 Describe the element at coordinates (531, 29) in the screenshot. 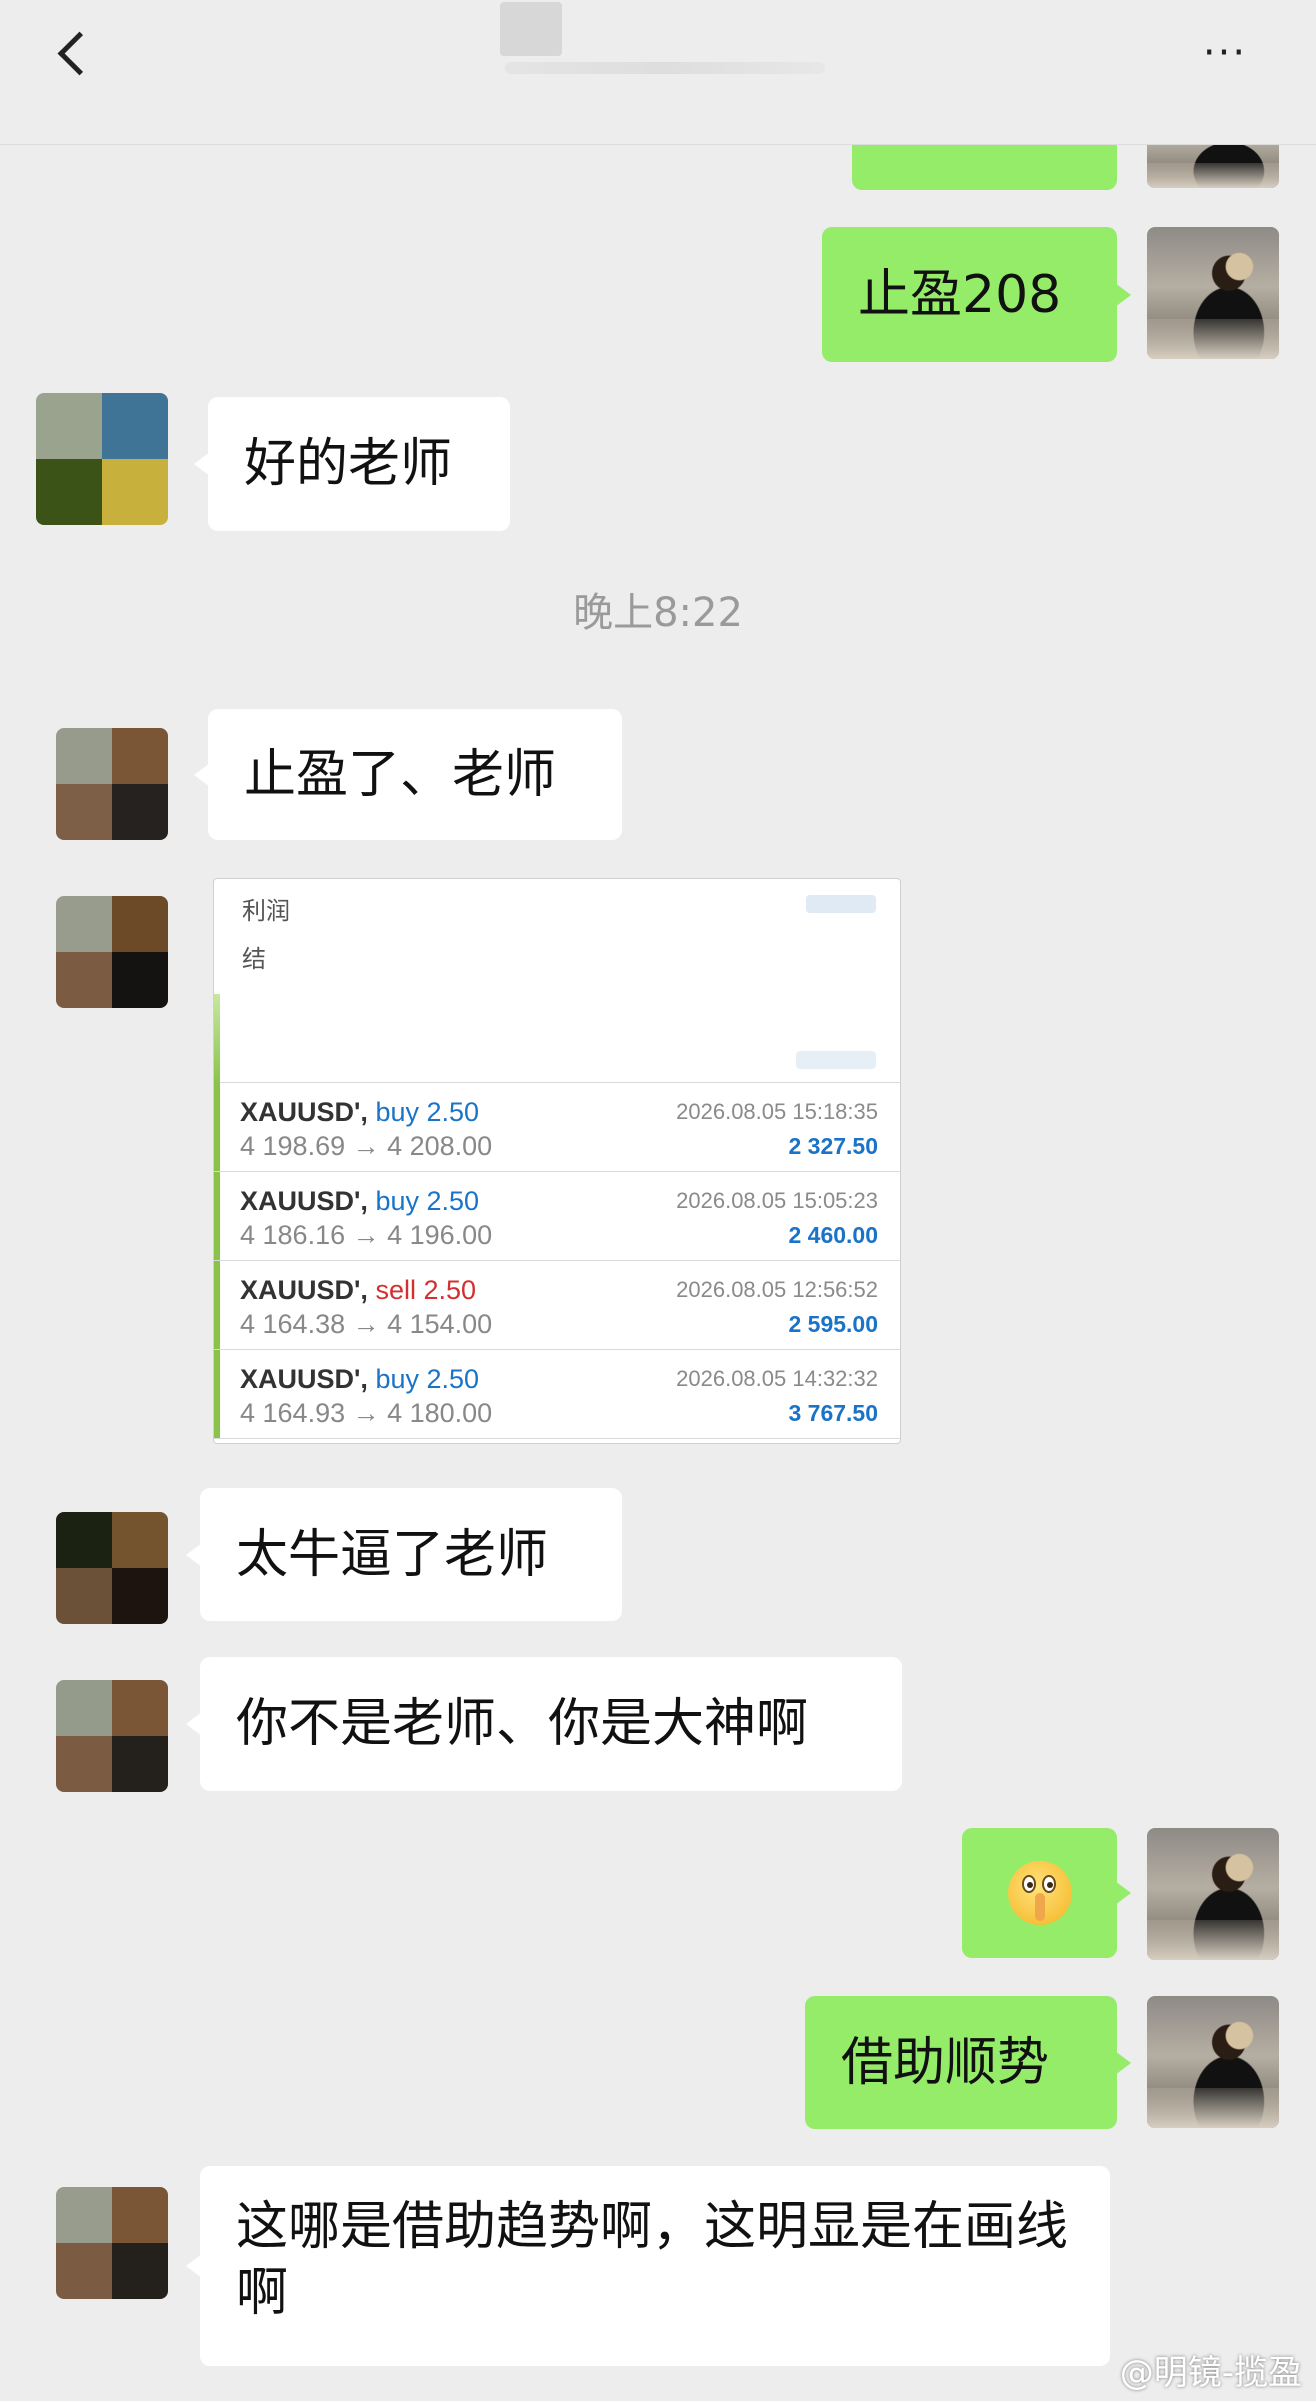

I see `contact-name-blurred` at that location.